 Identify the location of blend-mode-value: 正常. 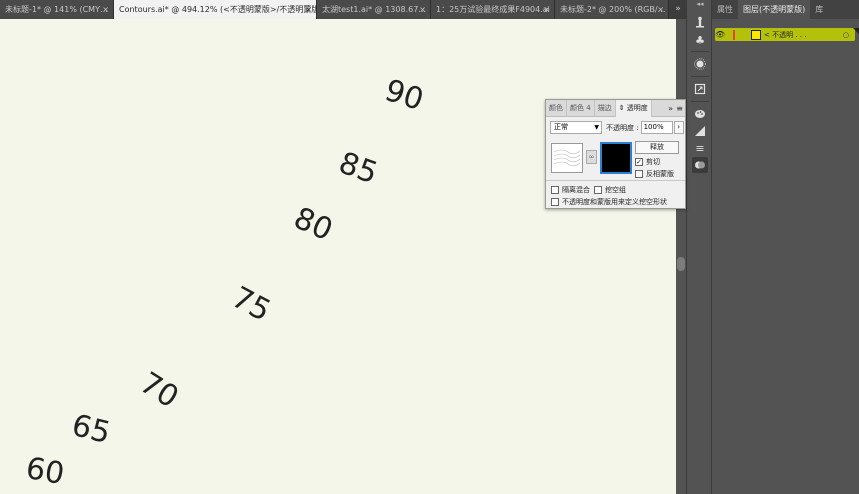
(561, 127).